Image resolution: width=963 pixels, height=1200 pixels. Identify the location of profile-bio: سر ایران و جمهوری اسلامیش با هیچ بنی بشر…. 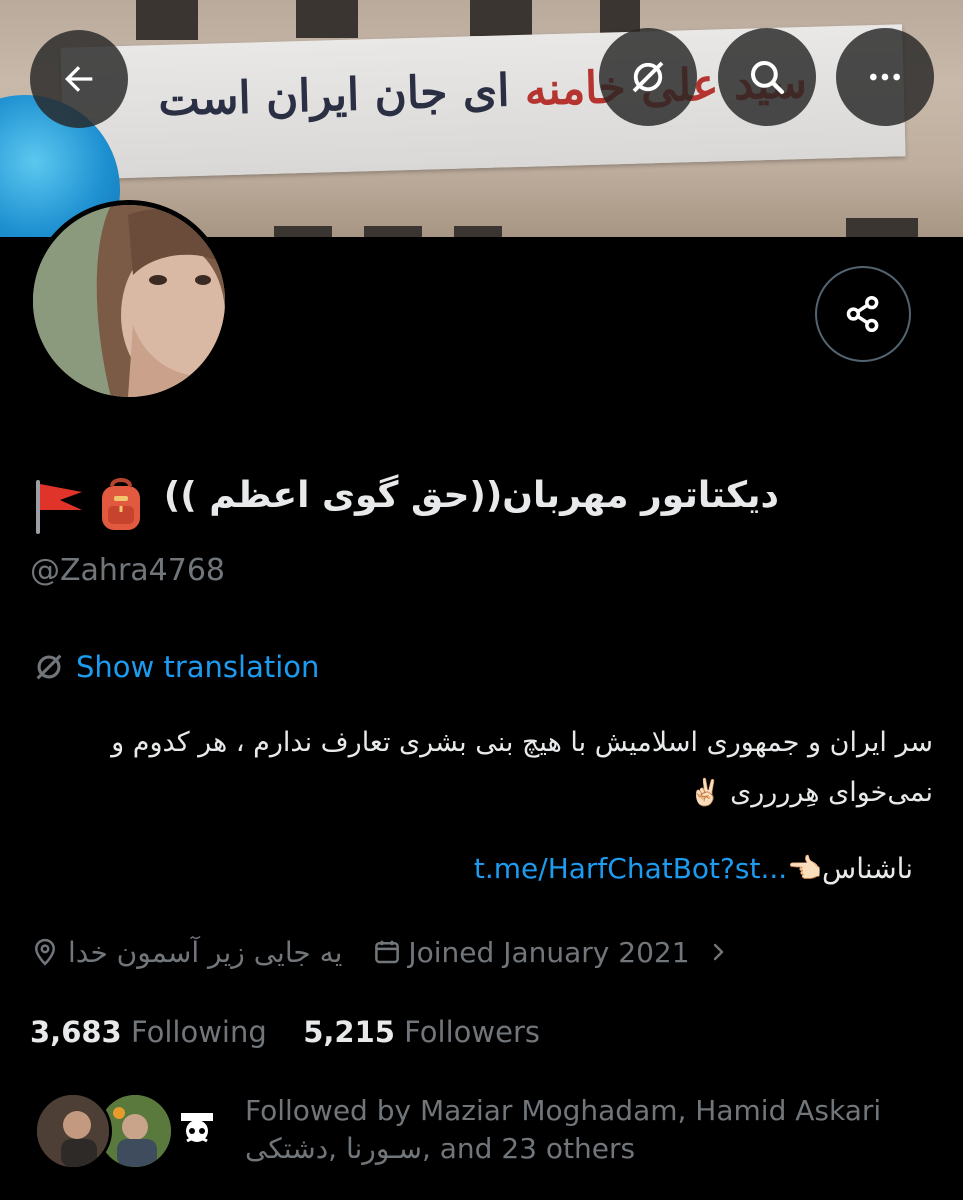
(481, 768).